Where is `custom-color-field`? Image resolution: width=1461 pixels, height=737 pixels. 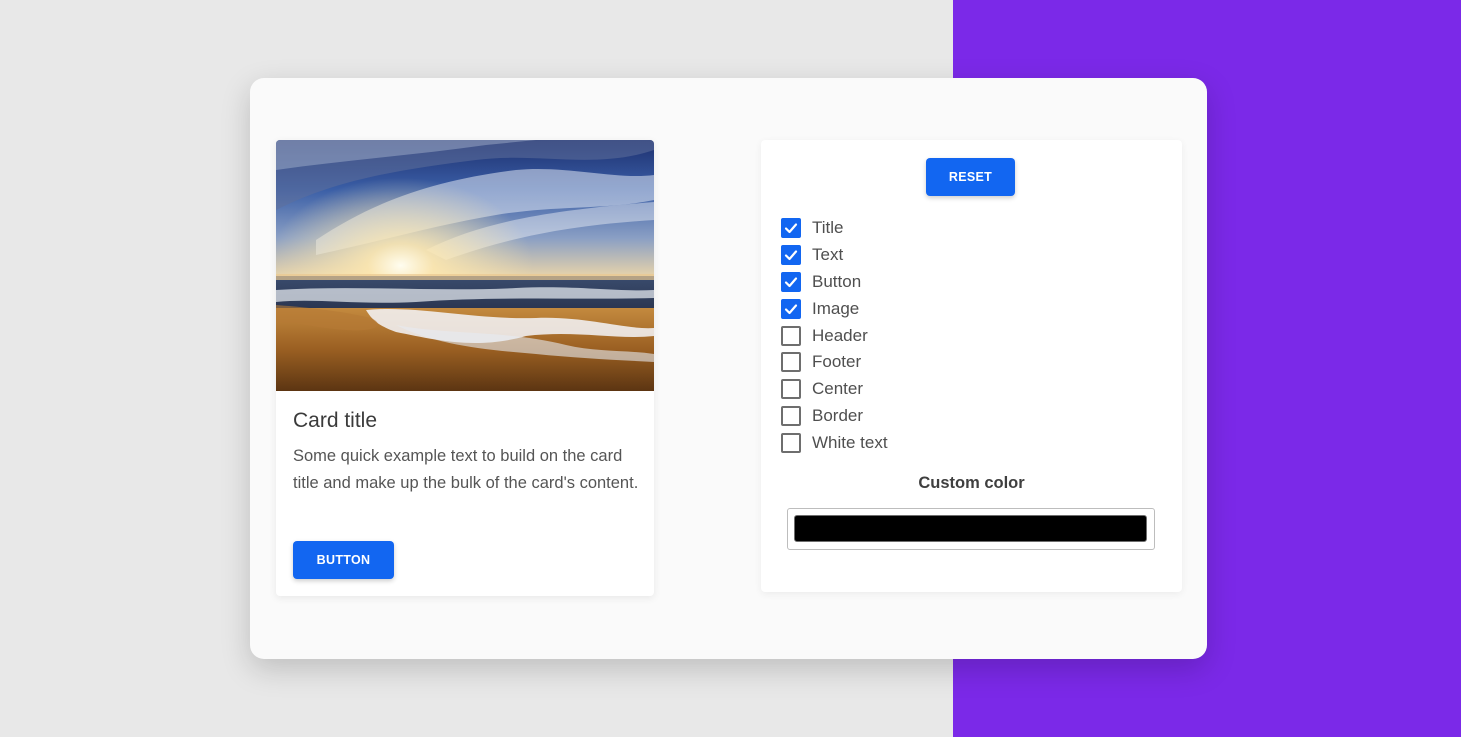 custom-color-field is located at coordinates (971, 529).